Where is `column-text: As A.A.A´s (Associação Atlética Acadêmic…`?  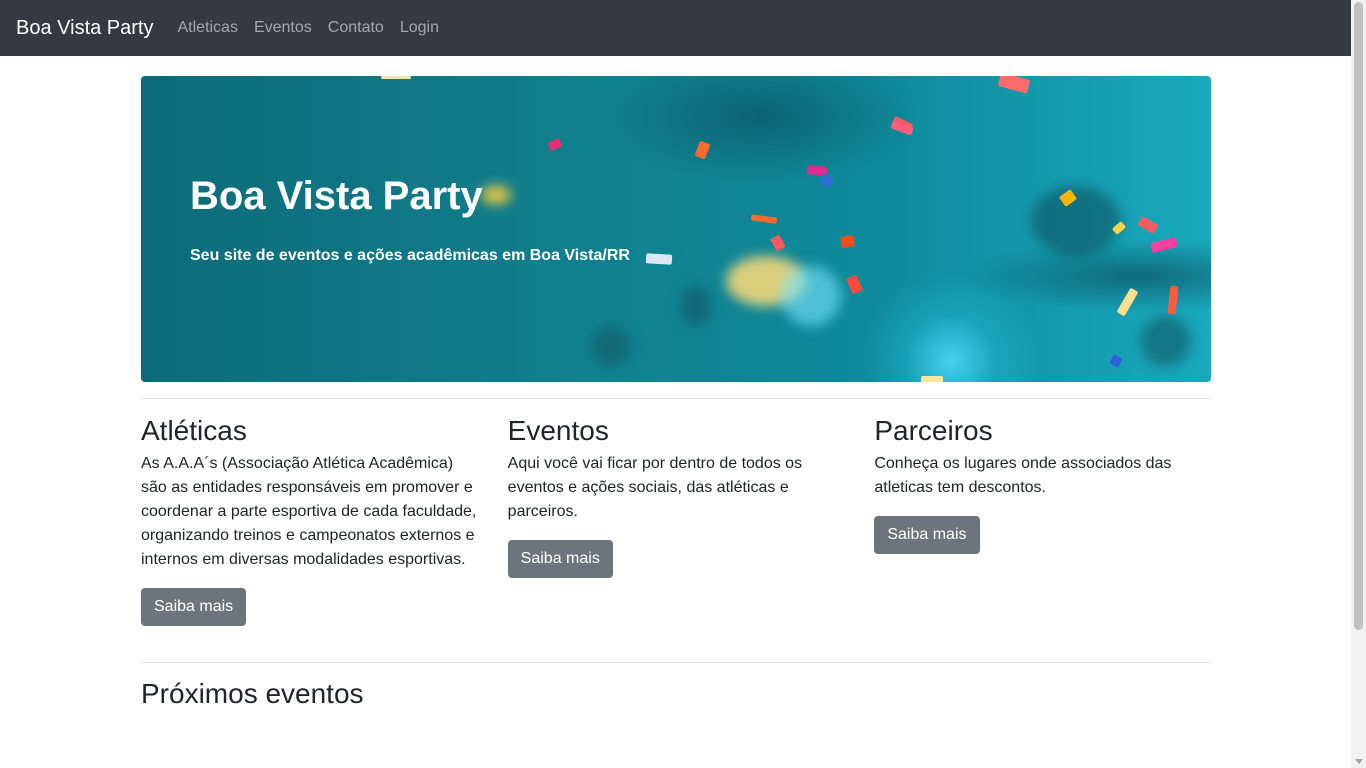 column-text: As A.A.A´s (Associação Atlética Acadêmic… is located at coordinates (309, 511).